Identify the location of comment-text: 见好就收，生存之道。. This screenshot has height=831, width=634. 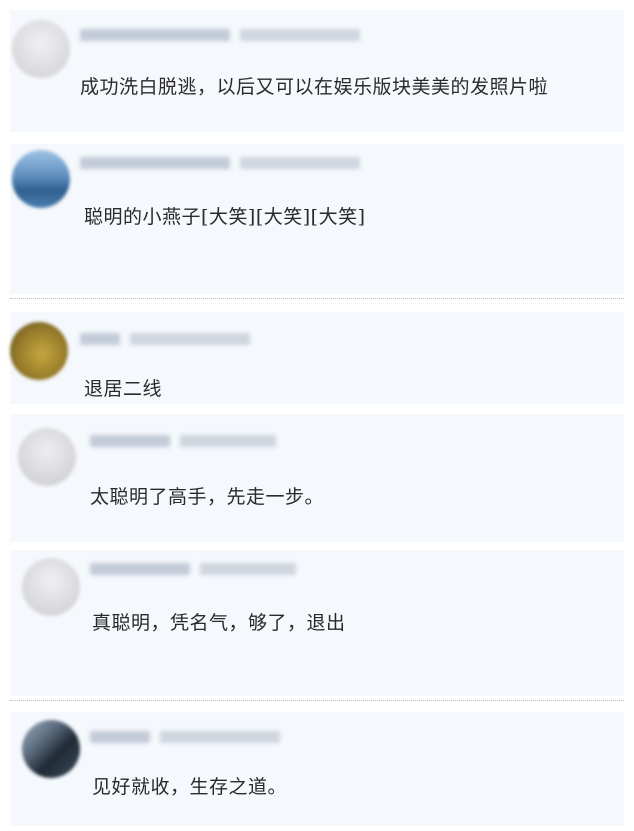
(190, 787).